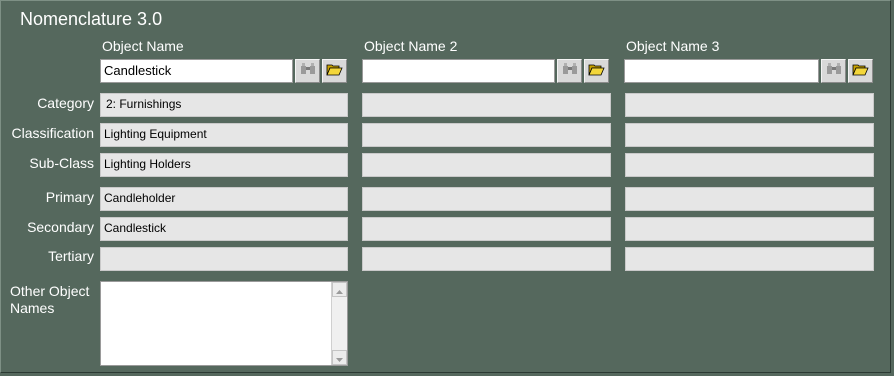 This screenshot has width=894, height=376. What do you see at coordinates (60, 227) in the screenshot?
I see `row-label-secondary: Secondary` at bounding box center [60, 227].